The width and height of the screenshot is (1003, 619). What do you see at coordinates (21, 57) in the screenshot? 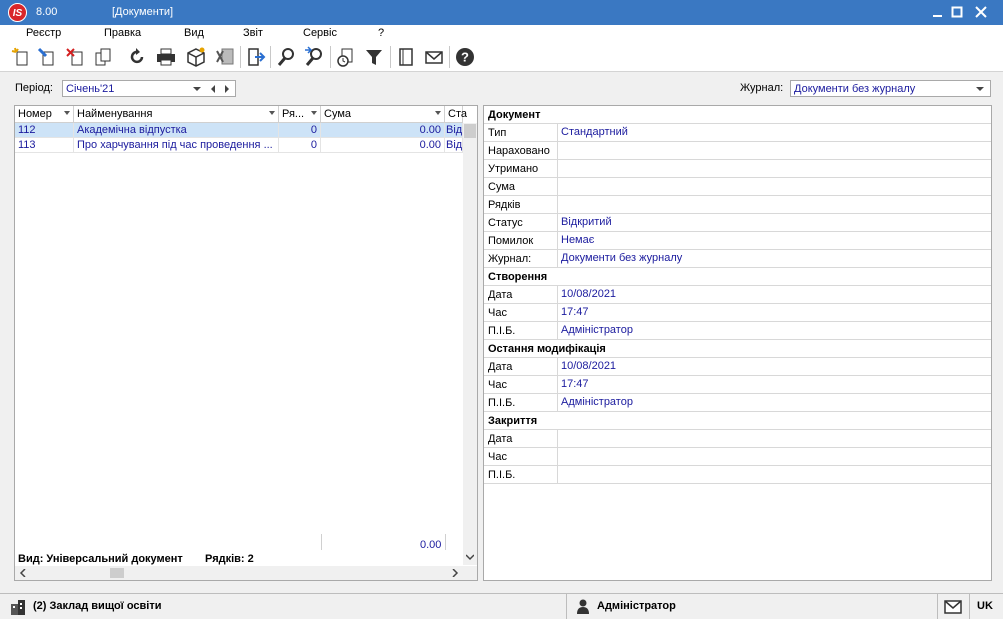
I see `new-document-icon` at bounding box center [21, 57].